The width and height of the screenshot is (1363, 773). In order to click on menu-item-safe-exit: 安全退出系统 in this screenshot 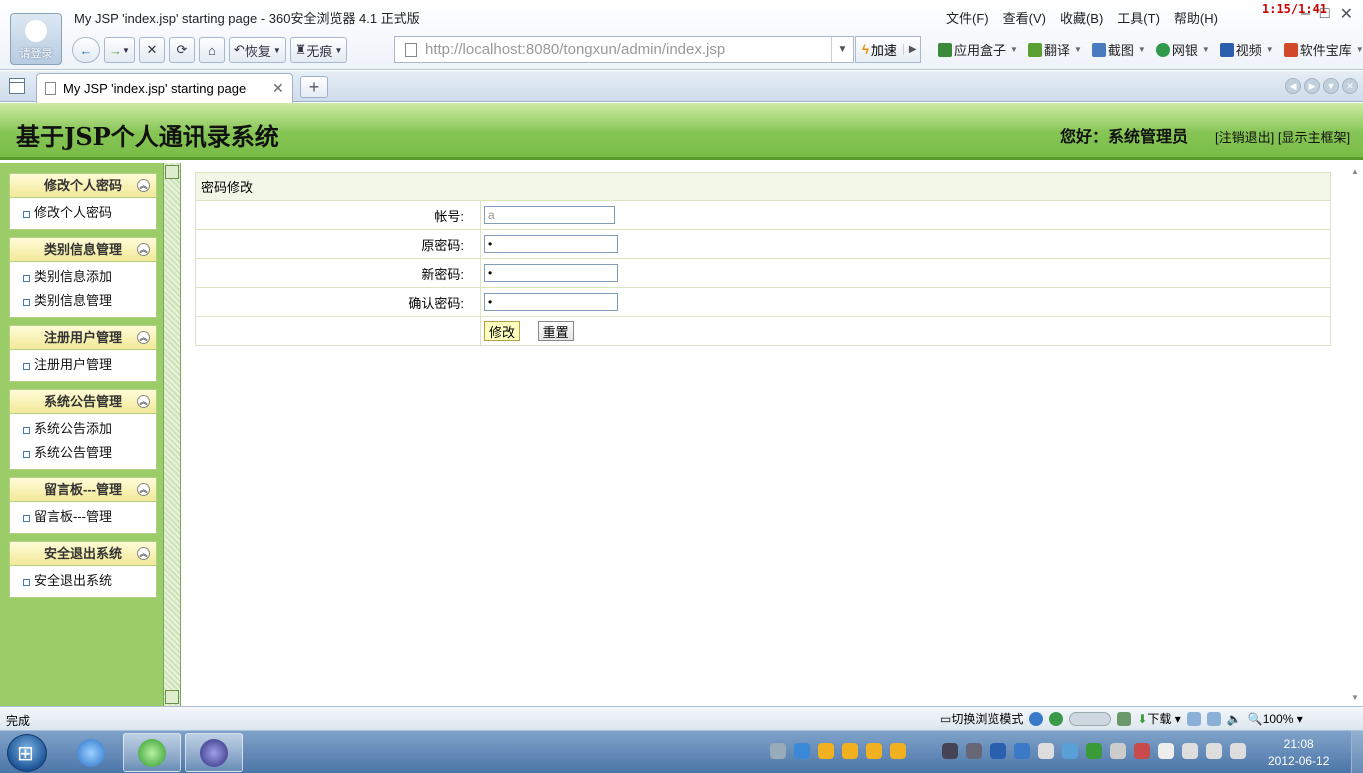, I will do `click(83, 581)`.